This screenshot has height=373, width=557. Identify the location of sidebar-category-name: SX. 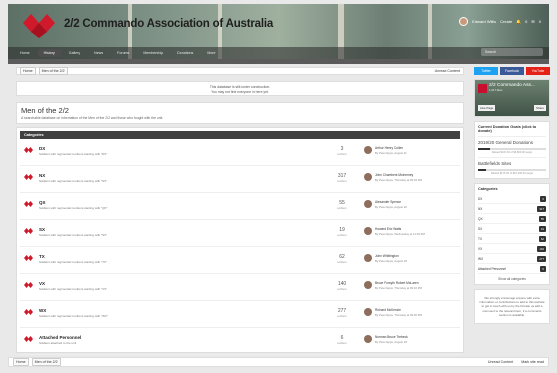
(480, 229).